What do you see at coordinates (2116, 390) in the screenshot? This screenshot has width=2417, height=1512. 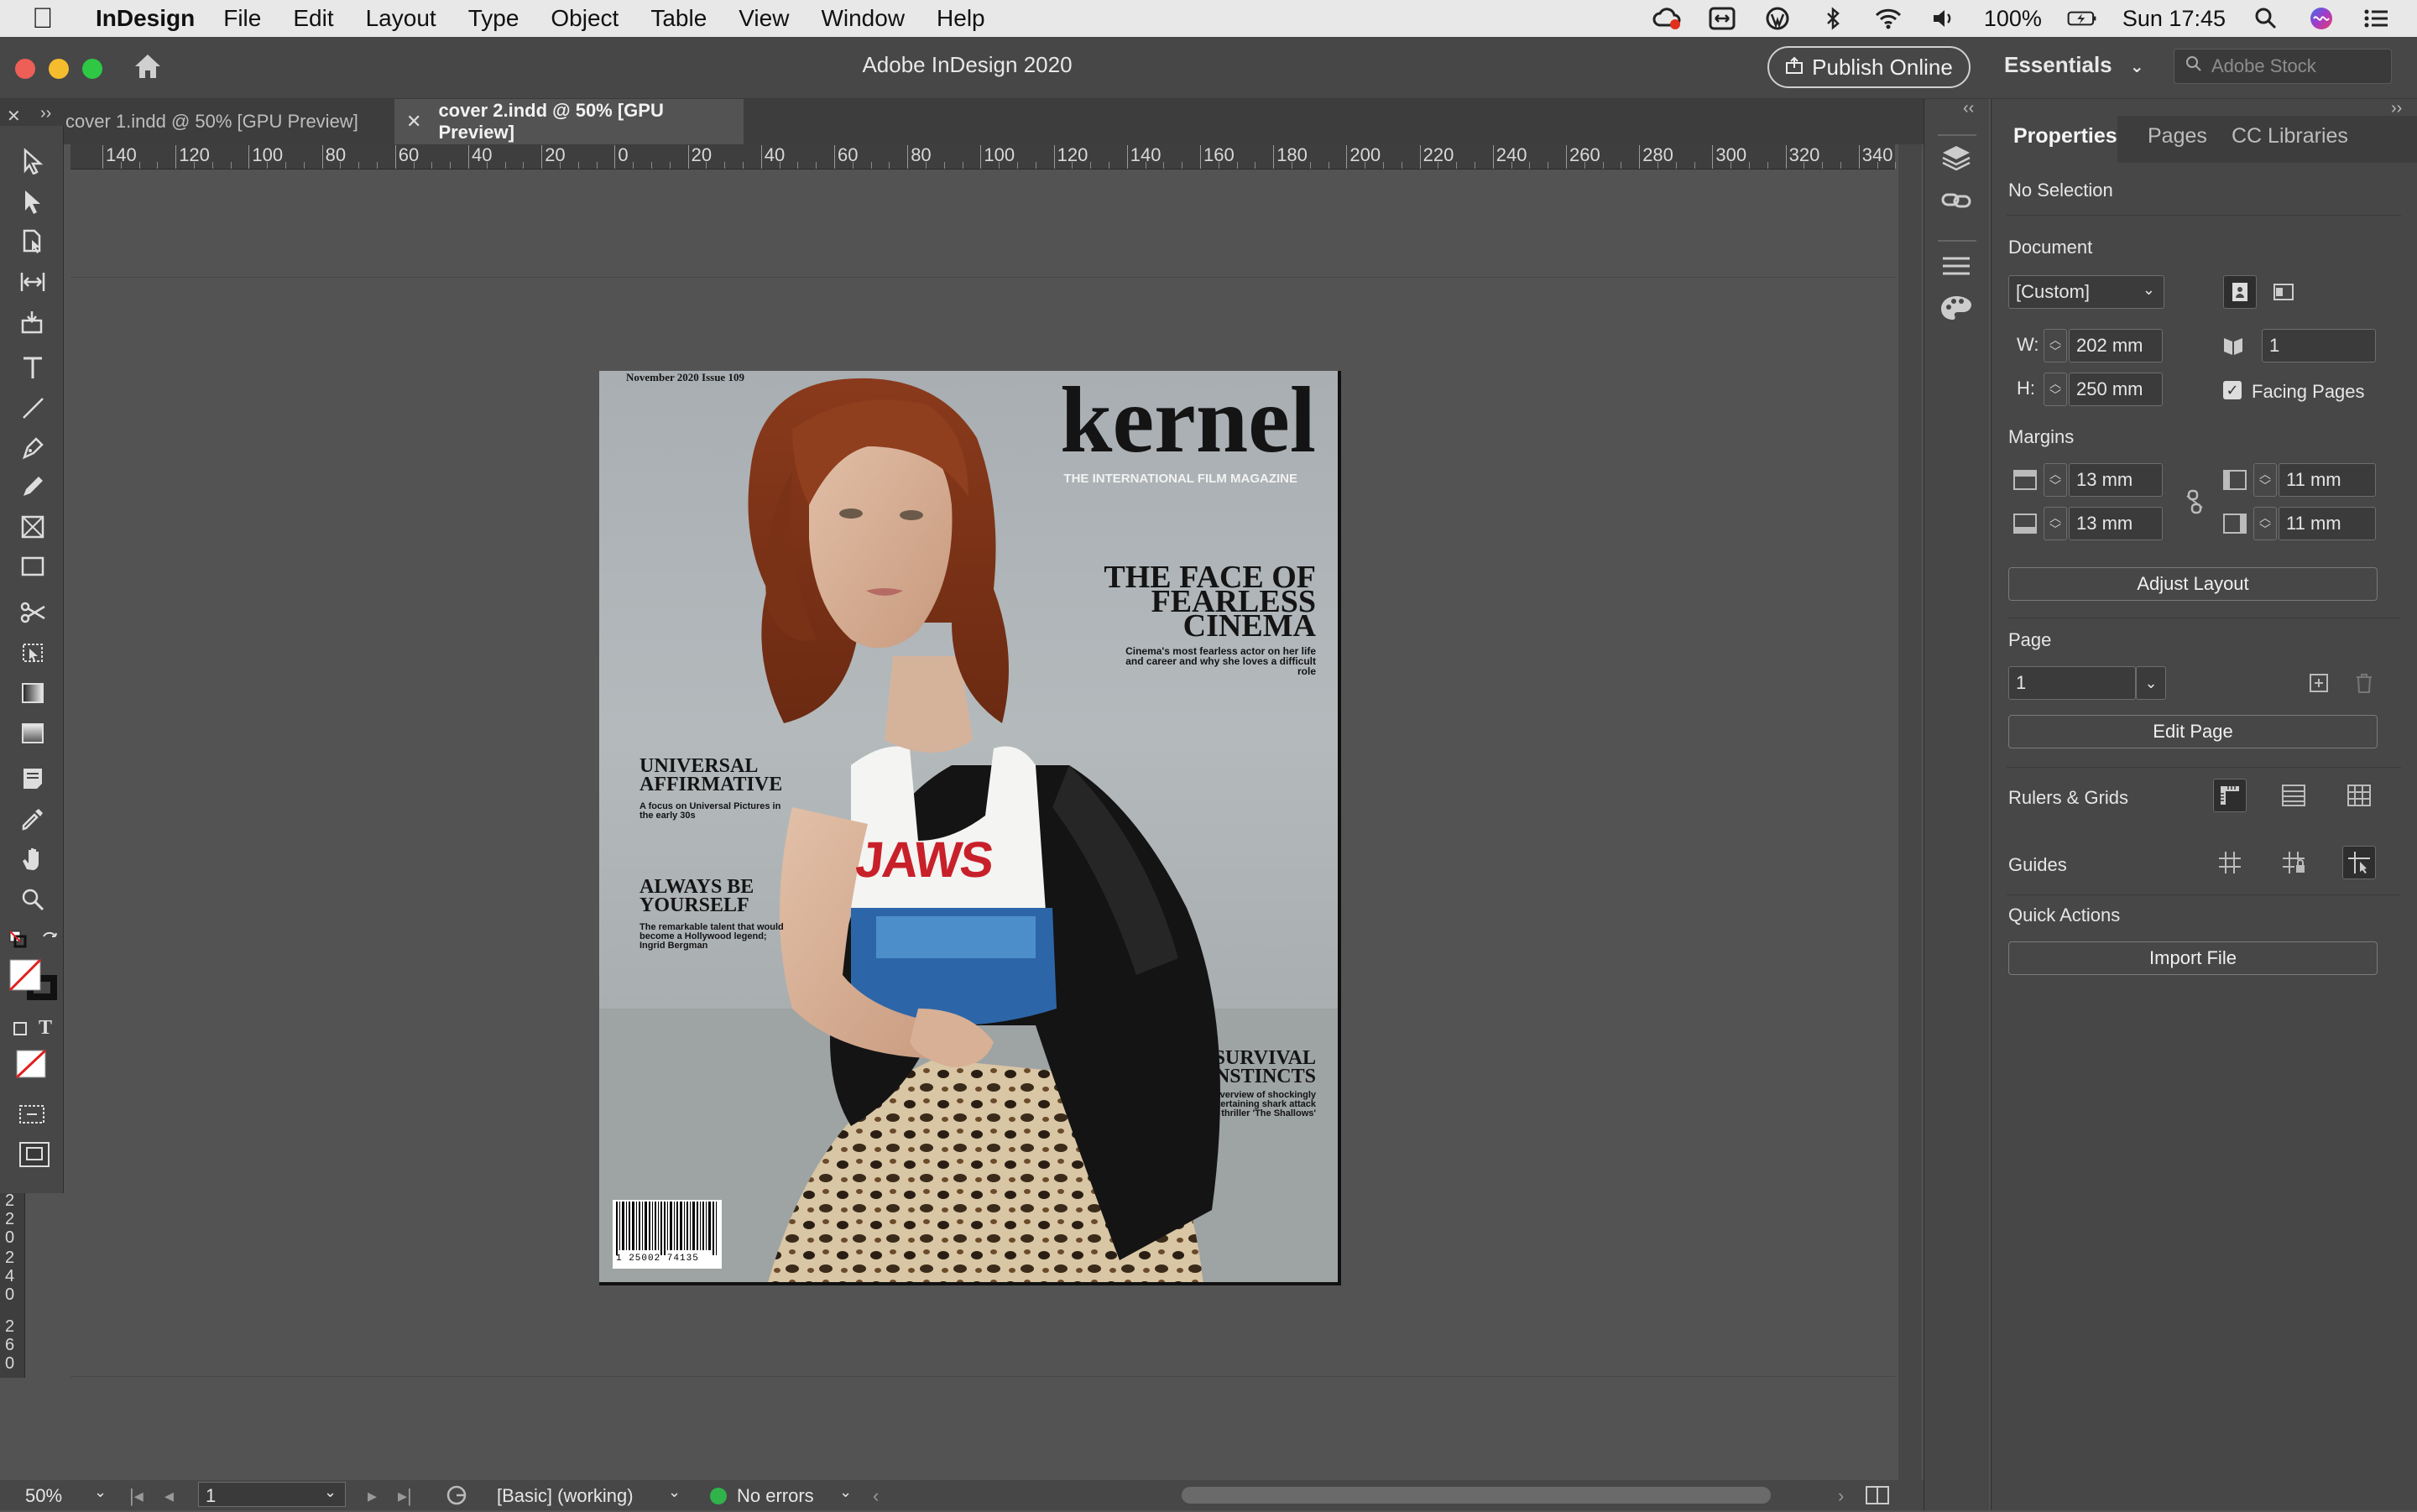 I see `height-field: 250 mm` at bounding box center [2116, 390].